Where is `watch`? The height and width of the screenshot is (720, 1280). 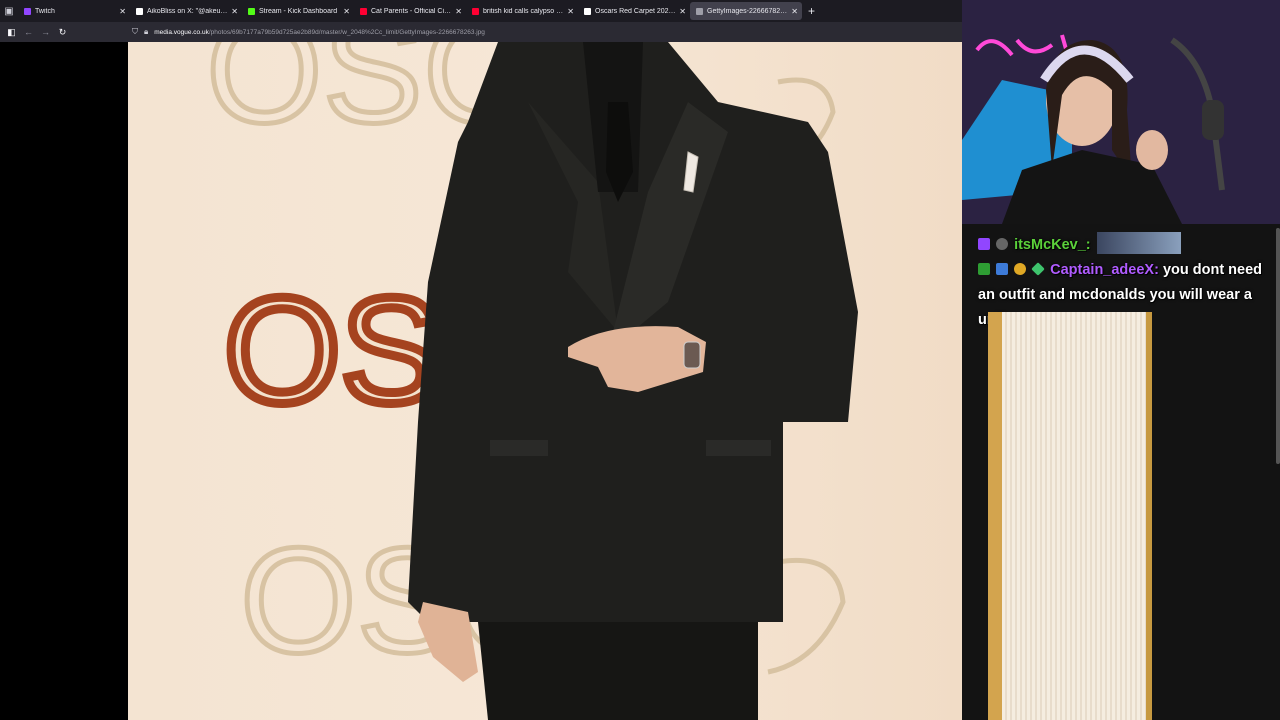
watch is located at coordinates (692, 355).